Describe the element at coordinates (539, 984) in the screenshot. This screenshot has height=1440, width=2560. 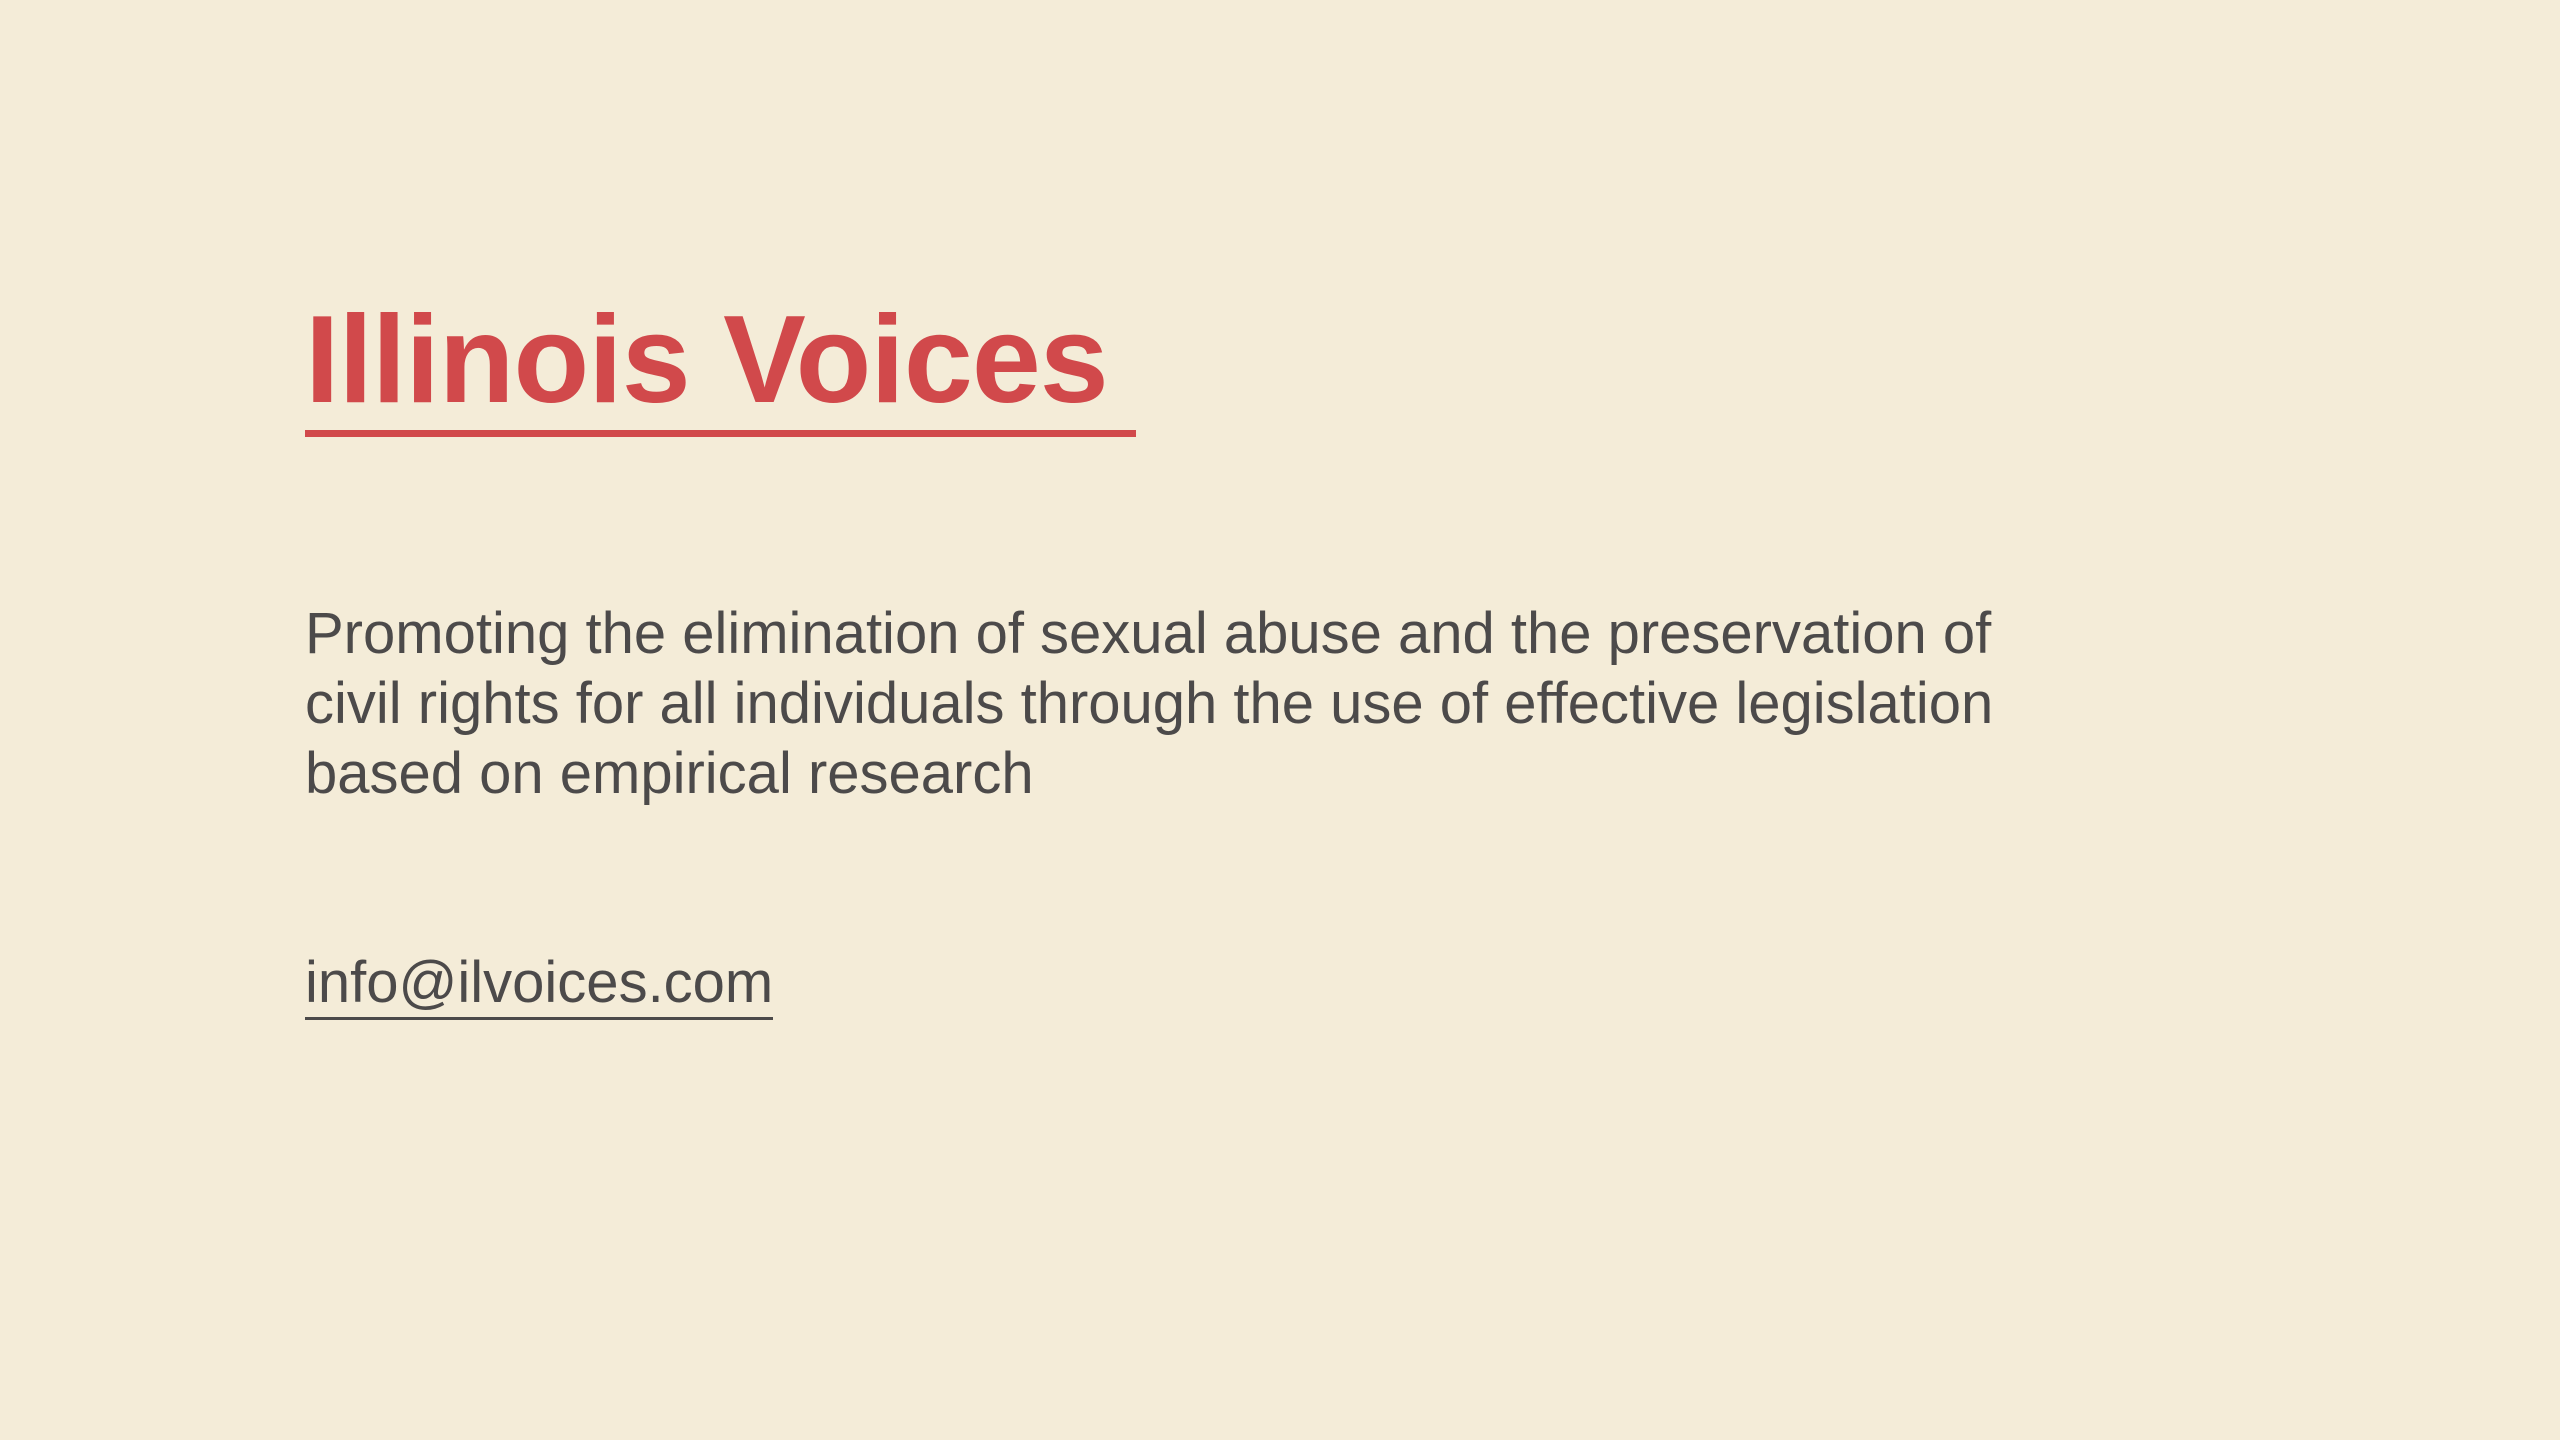
I see `contact-email-link: info@ilvoices.com` at that location.